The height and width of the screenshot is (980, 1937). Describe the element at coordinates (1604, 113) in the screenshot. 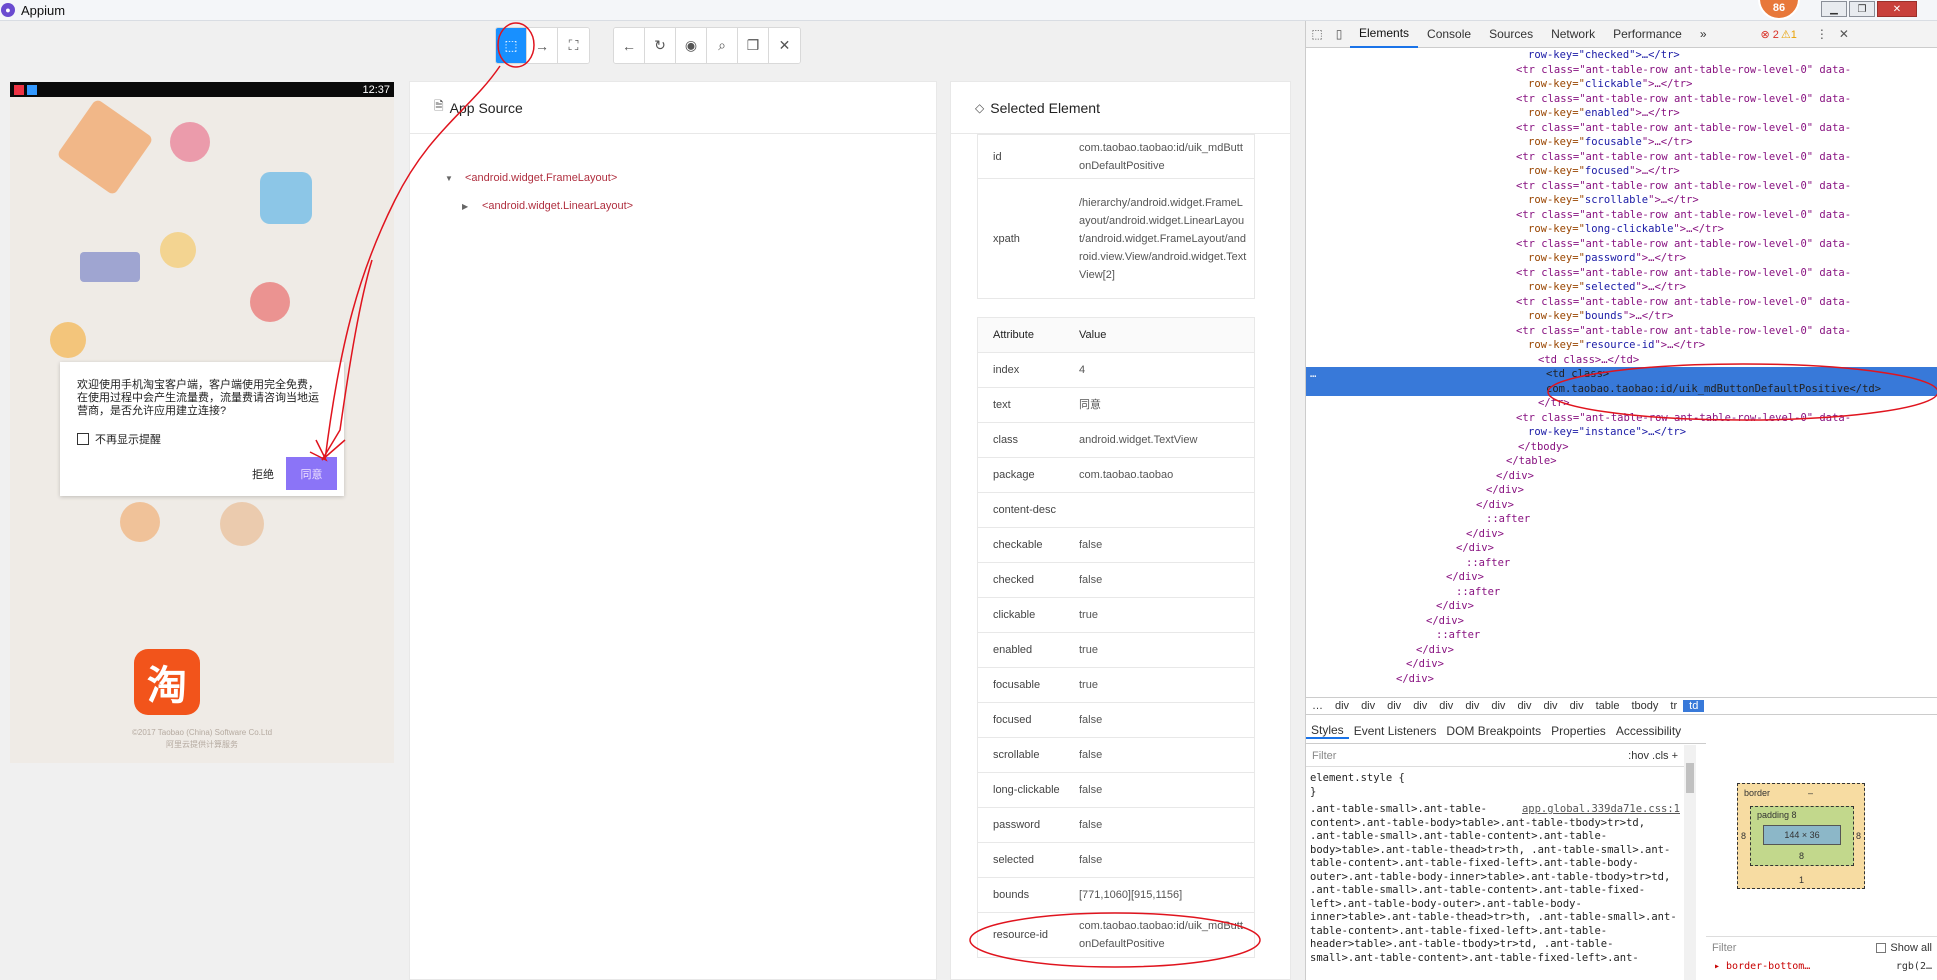

I see `dom-line-rowkey: row-key="enabled">…</tr>` at that location.